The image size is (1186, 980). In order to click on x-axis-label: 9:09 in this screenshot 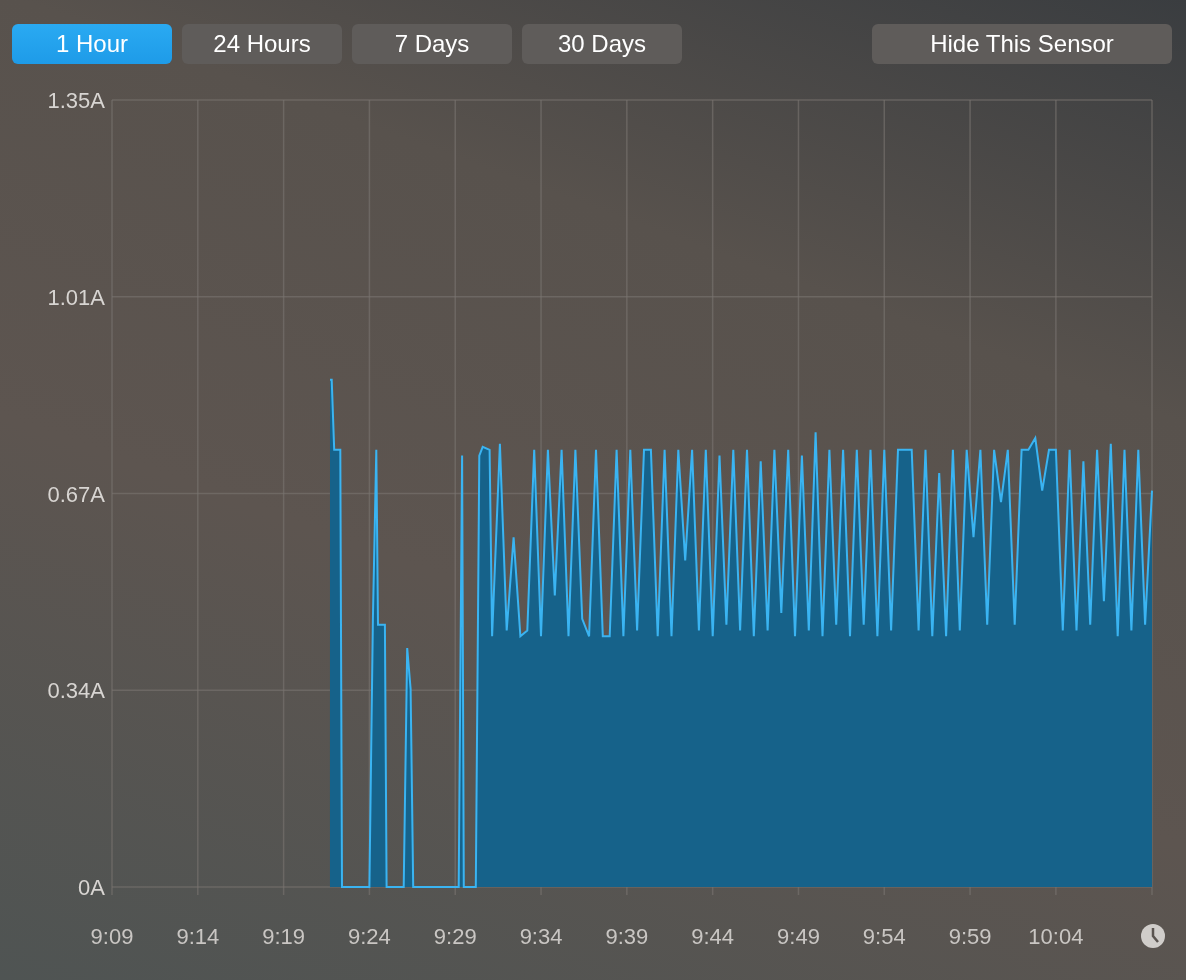, I will do `click(112, 936)`.